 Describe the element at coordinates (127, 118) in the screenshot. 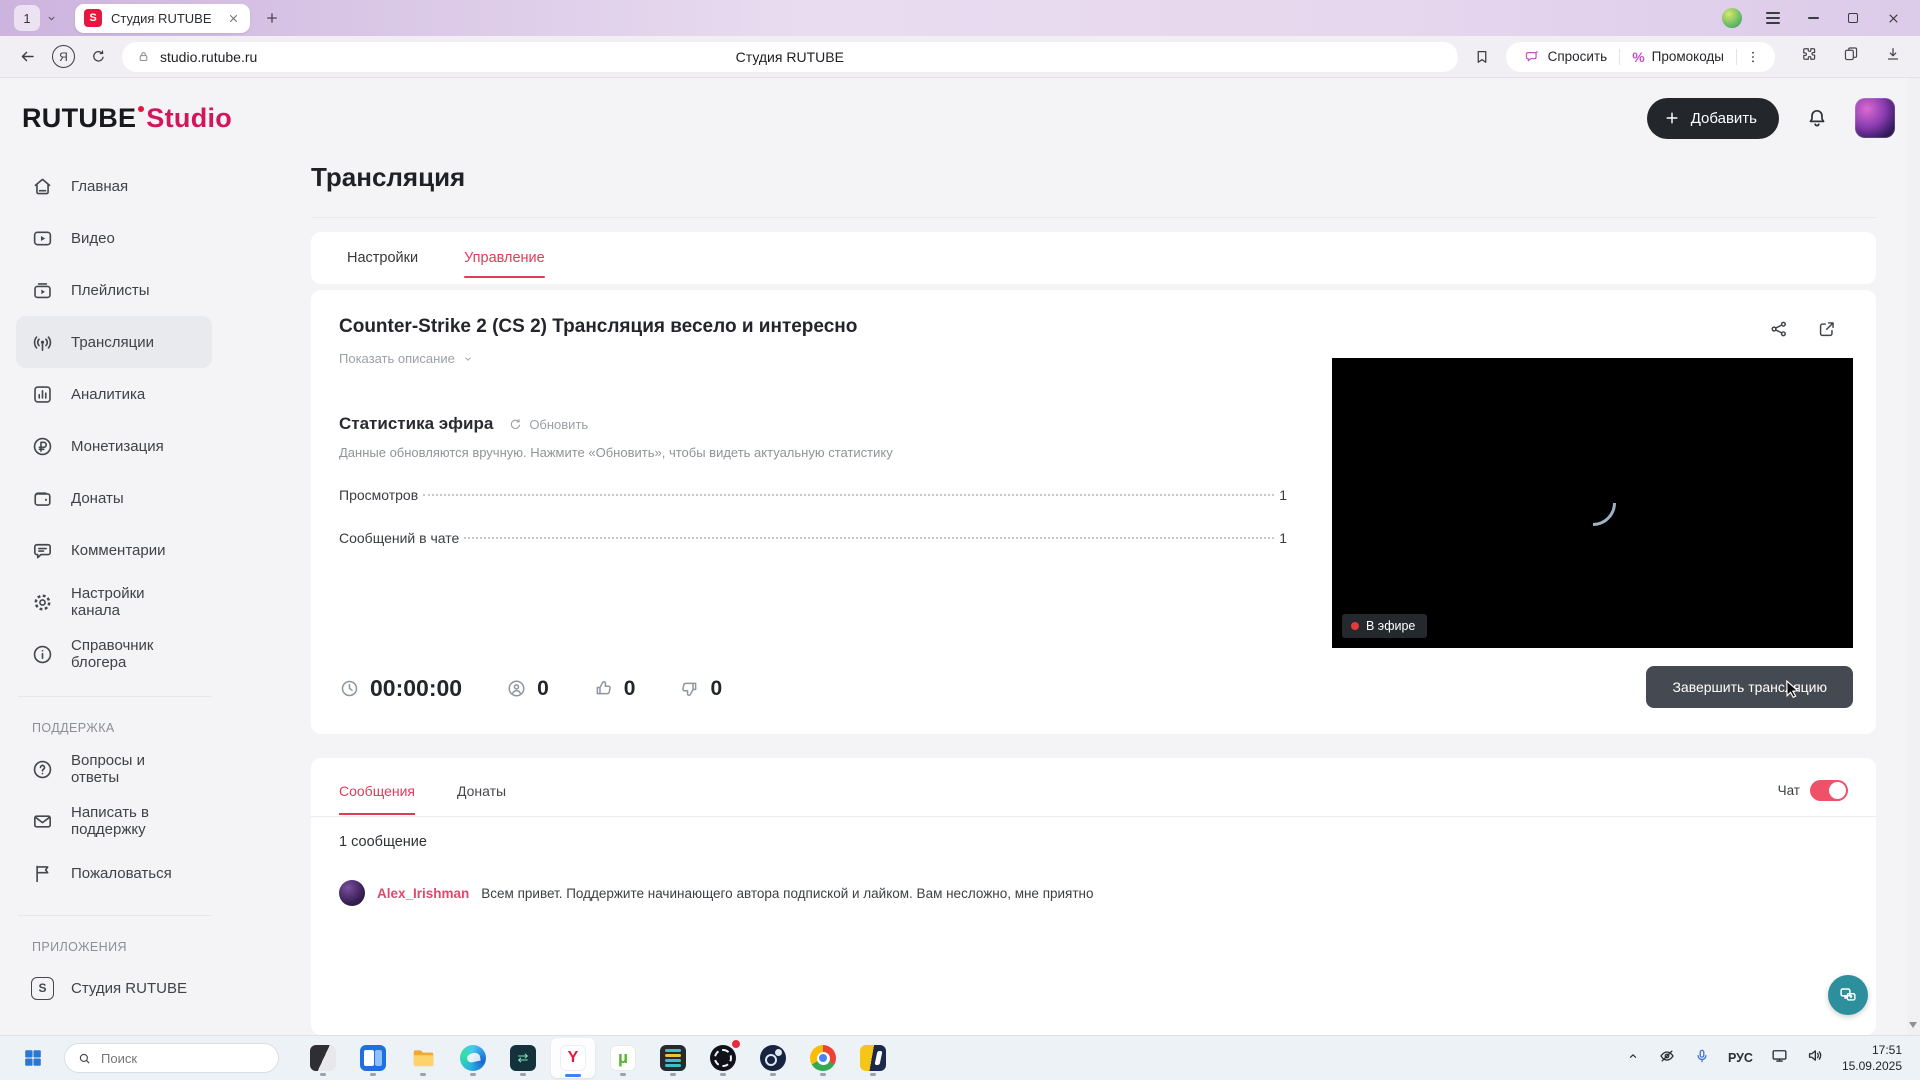

I see `rutube-studio-logo: RUTUBE Studio` at that location.